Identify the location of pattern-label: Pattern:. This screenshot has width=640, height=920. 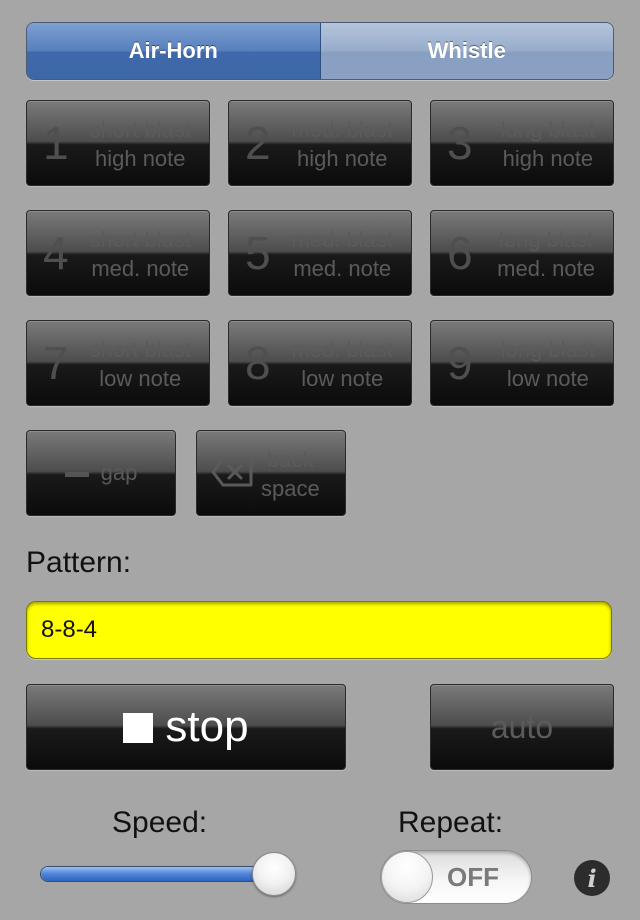
(79, 562).